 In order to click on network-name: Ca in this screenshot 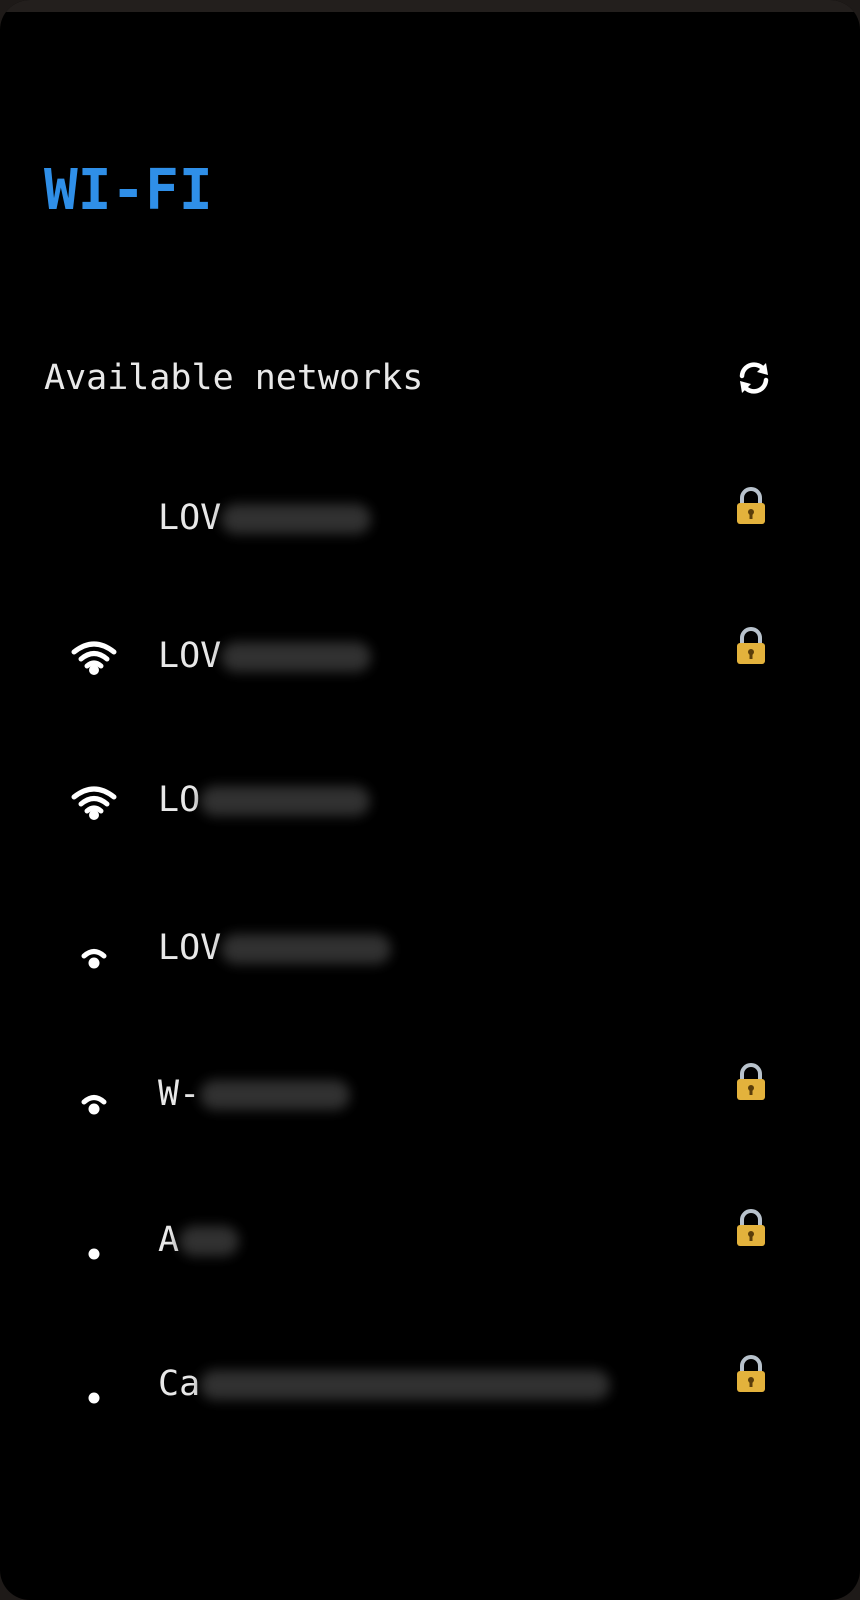, I will do `click(384, 1384)`.